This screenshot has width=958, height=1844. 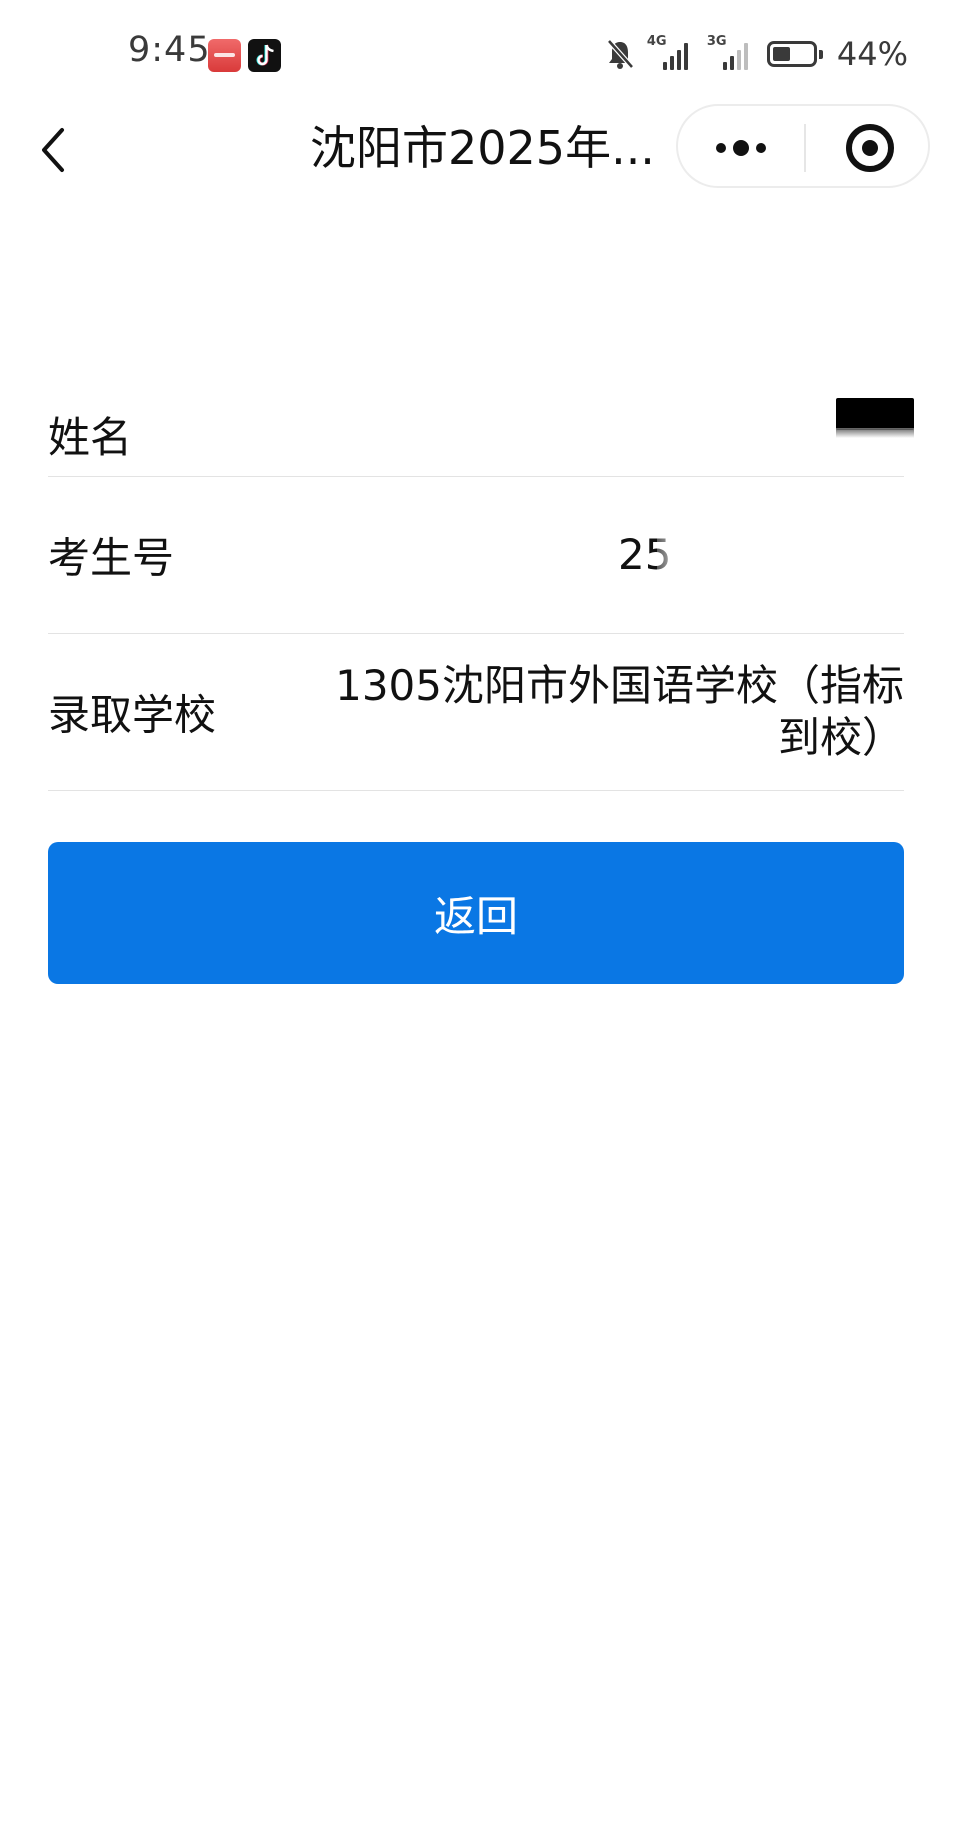 What do you see at coordinates (653, 555) in the screenshot?
I see `candidate-number-value: 25` at bounding box center [653, 555].